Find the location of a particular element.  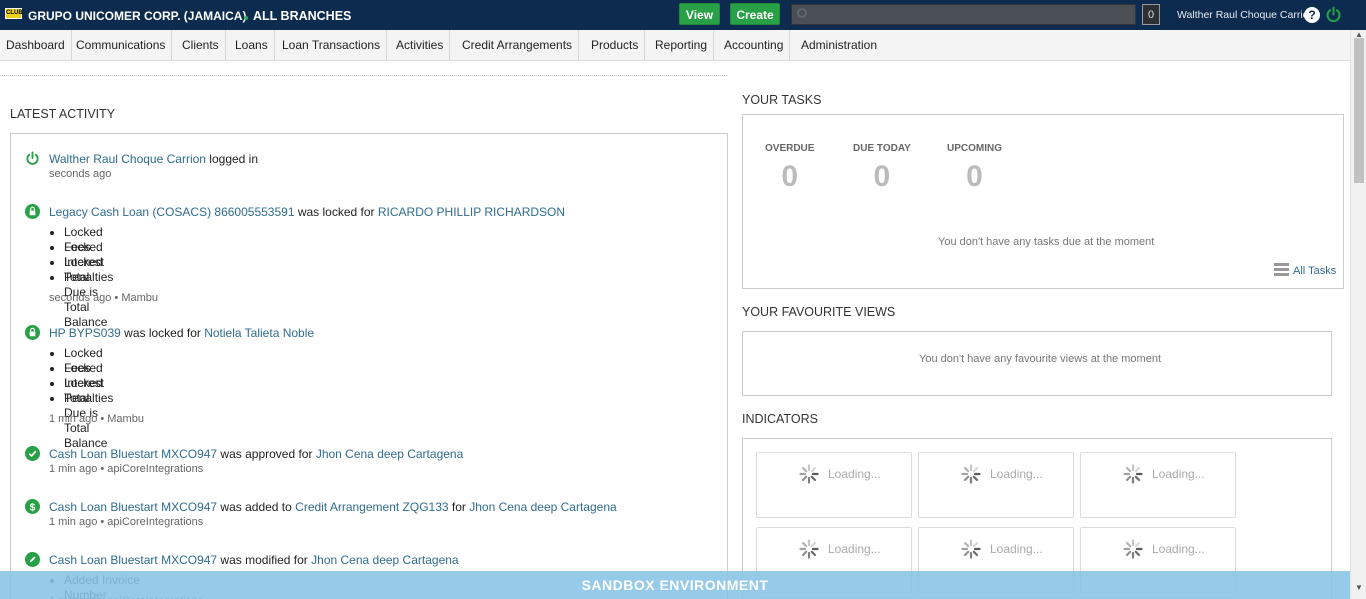

overdue-label: OVERDUE is located at coordinates (790, 148).